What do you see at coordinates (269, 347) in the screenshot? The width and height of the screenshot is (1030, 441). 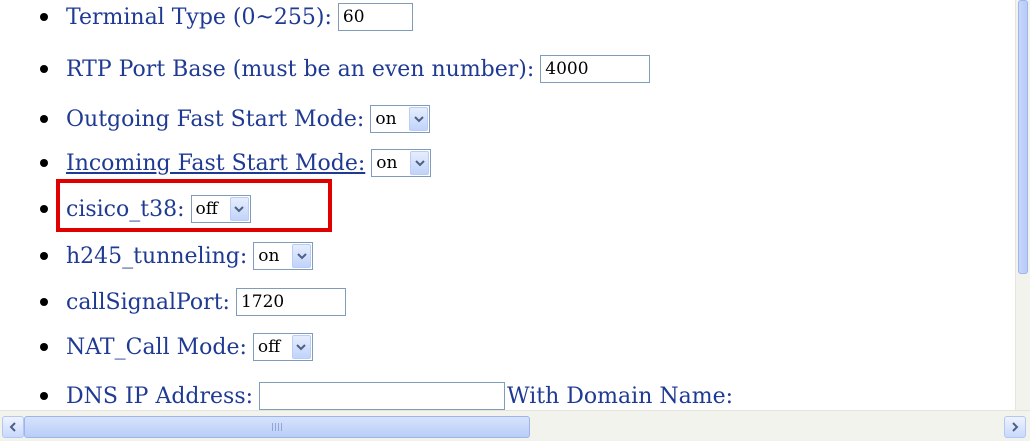 I see `select-value: off` at bounding box center [269, 347].